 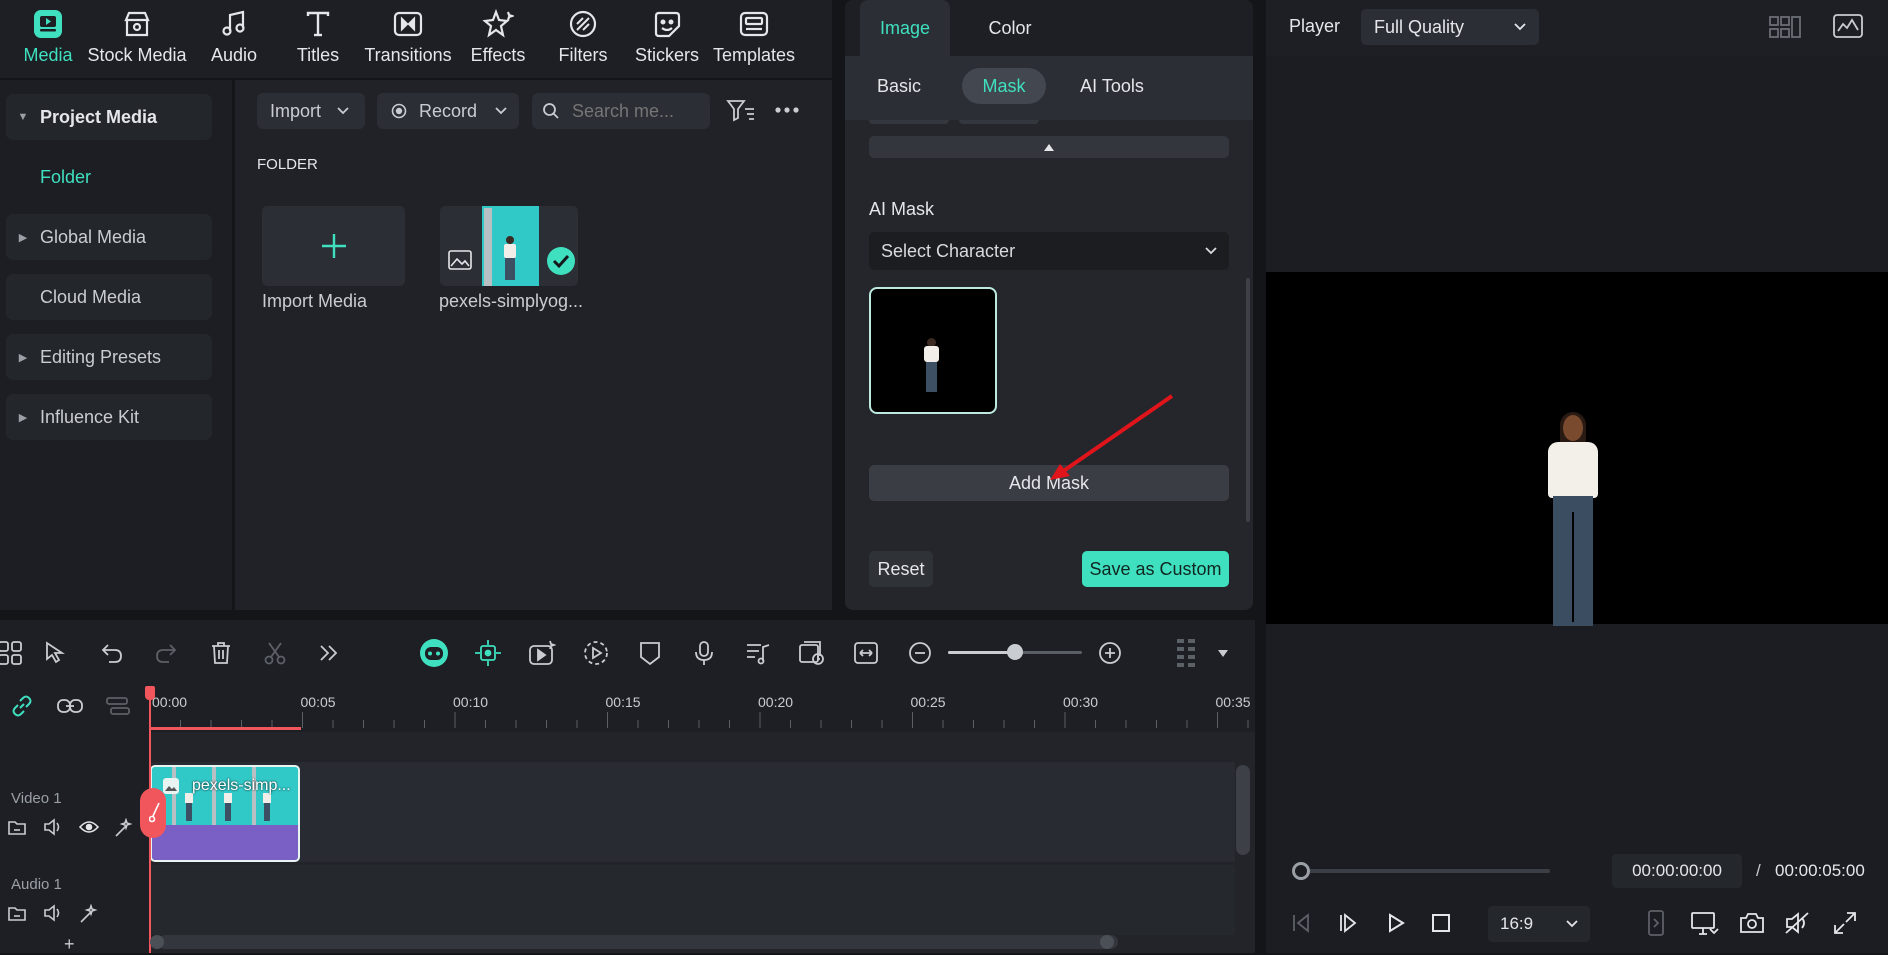 I want to click on more-options-icon, so click(x=787, y=110).